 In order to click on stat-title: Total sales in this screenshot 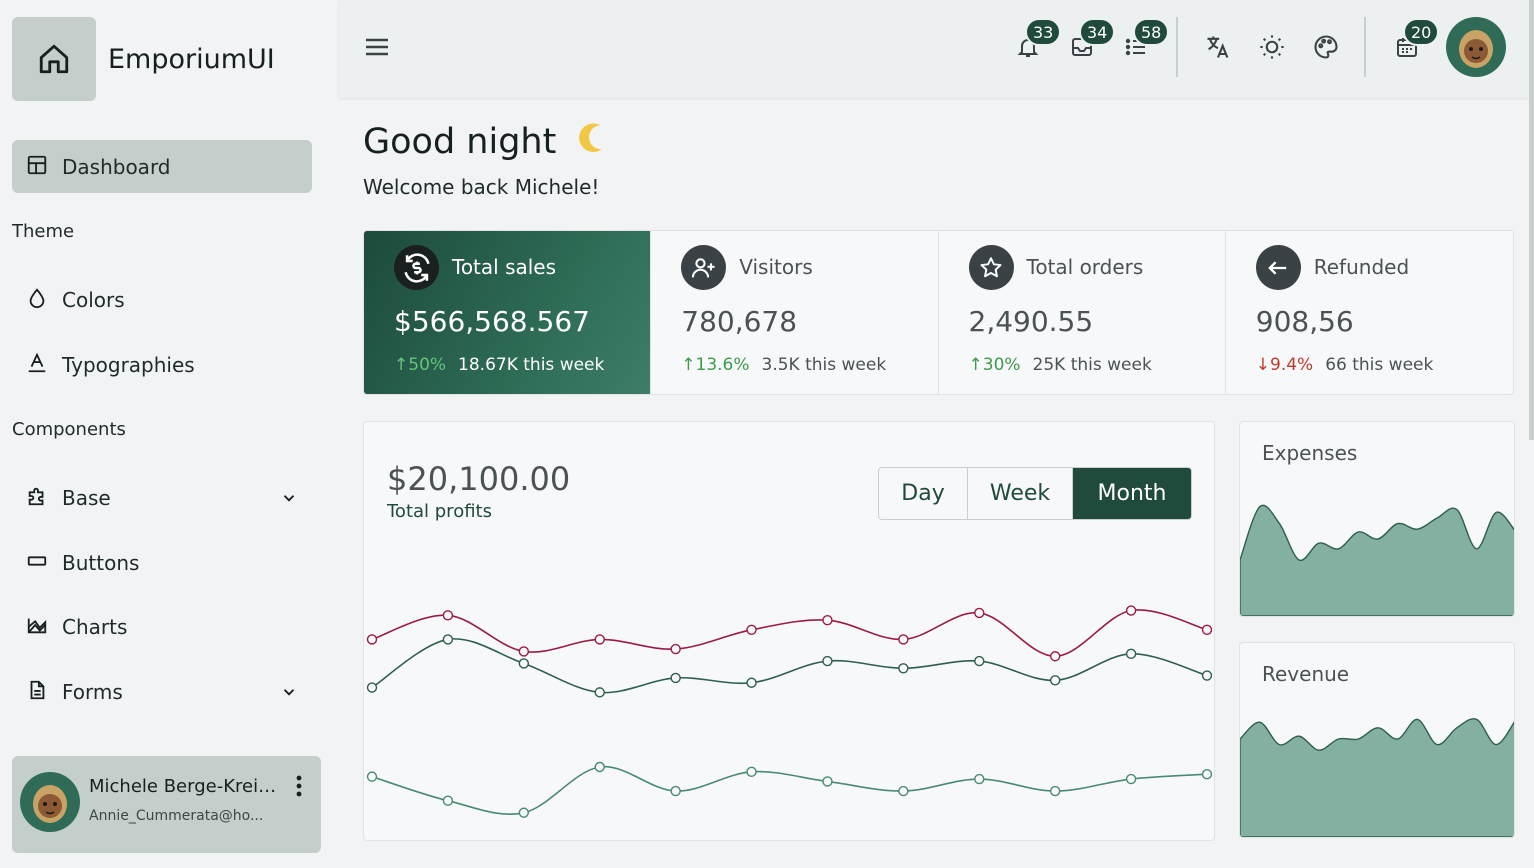, I will do `click(504, 267)`.